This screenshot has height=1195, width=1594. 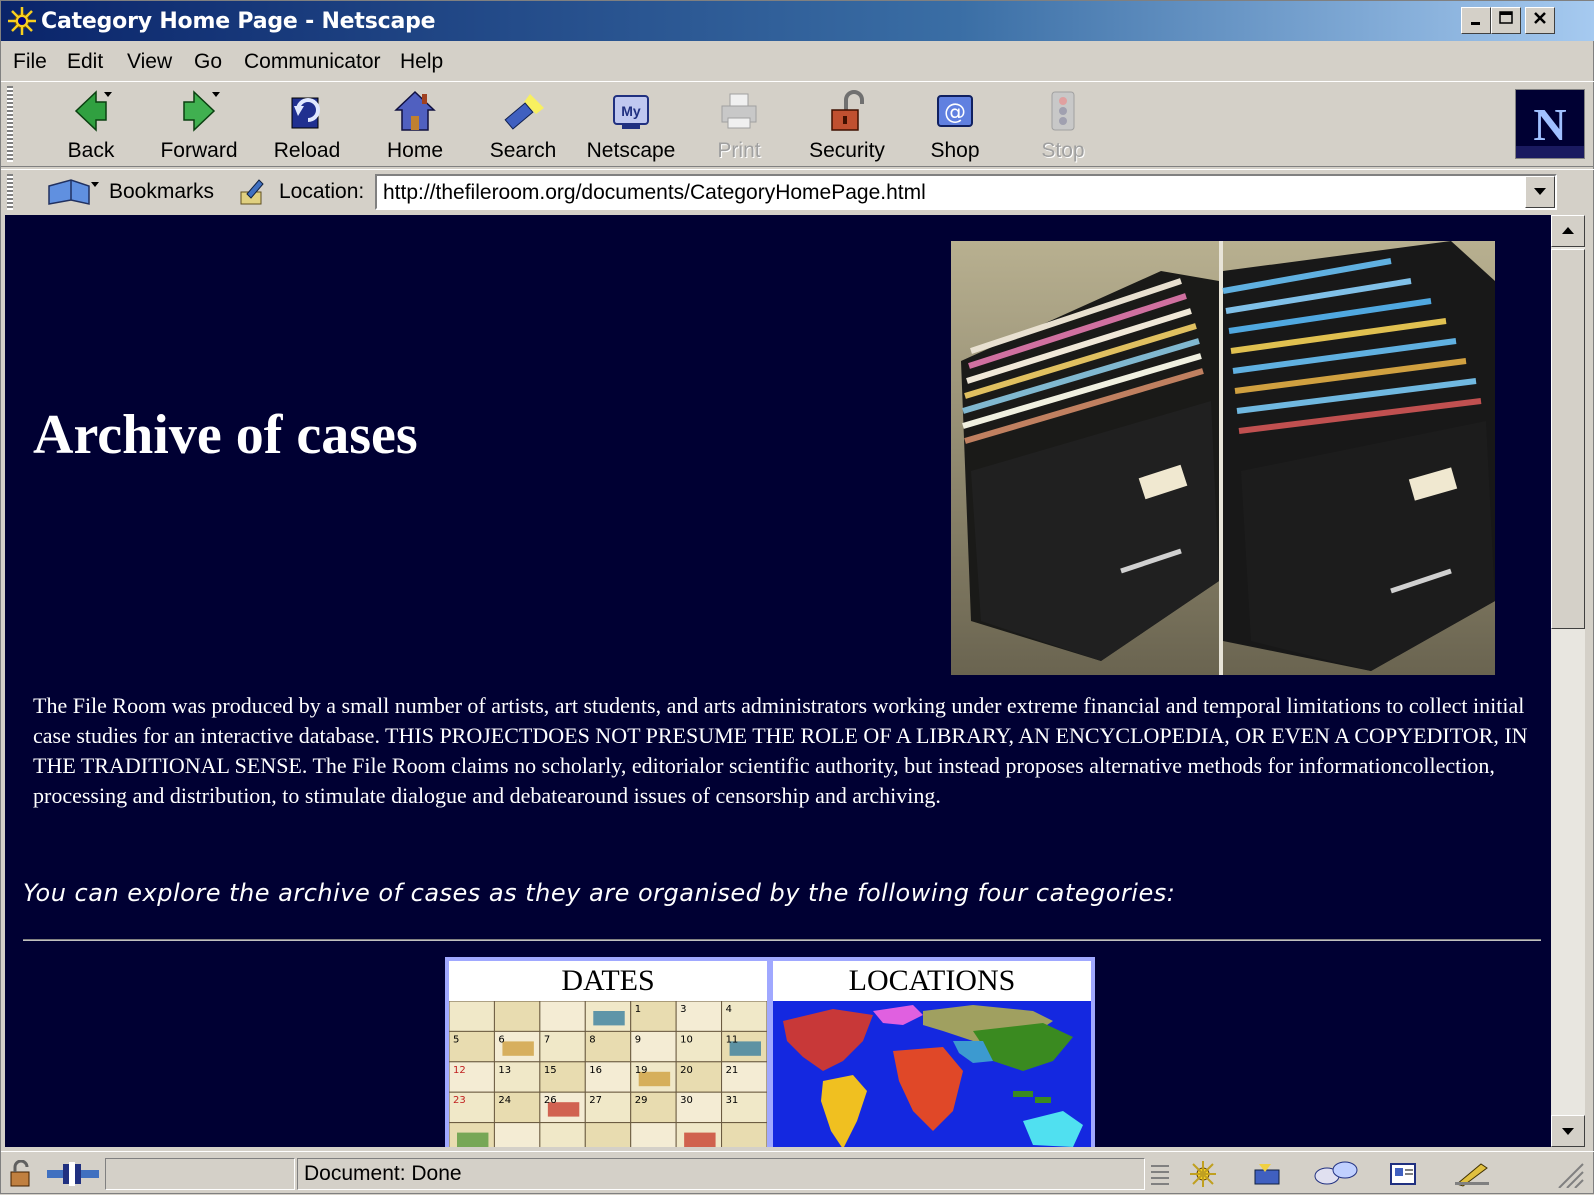 I want to click on netscape-app-icon, so click(x=22, y=21).